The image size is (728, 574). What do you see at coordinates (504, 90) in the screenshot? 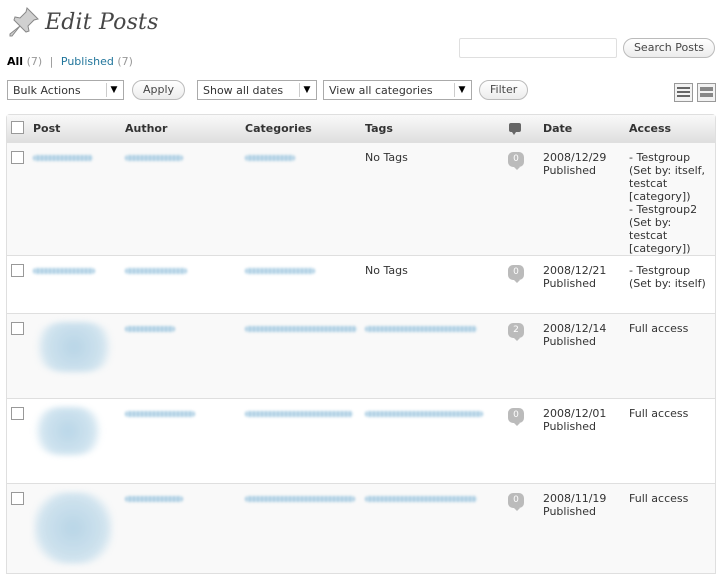
I see `filter-button: Filter` at bounding box center [504, 90].